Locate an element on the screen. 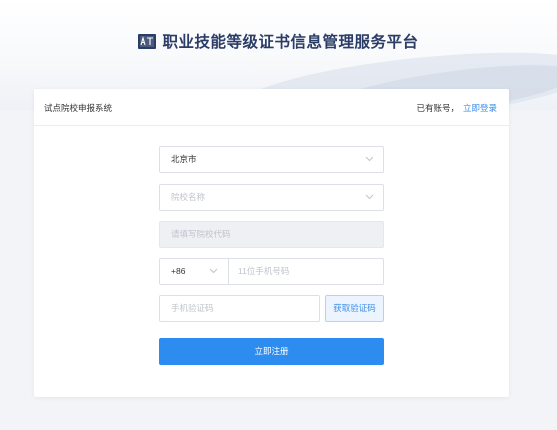  login-prompt-text: 已有账号， is located at coordinates (437, 108).